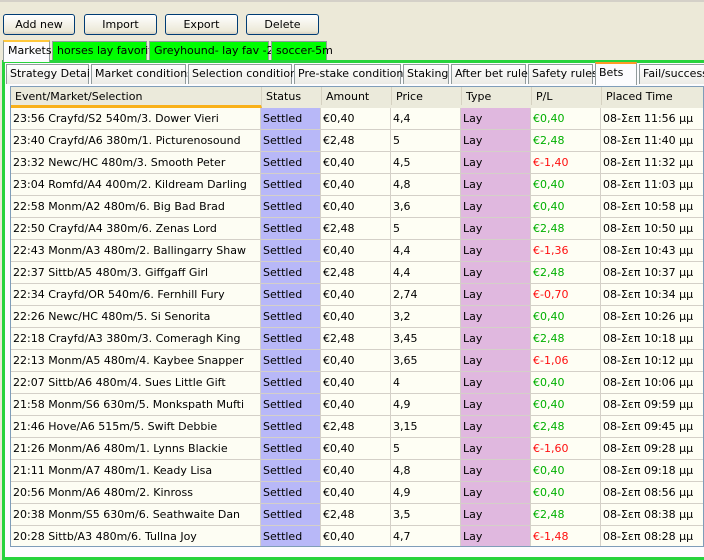 The width and height of the screenshot is (704, 560). I want to click on tab-markets: Markets, so click(27, 51).